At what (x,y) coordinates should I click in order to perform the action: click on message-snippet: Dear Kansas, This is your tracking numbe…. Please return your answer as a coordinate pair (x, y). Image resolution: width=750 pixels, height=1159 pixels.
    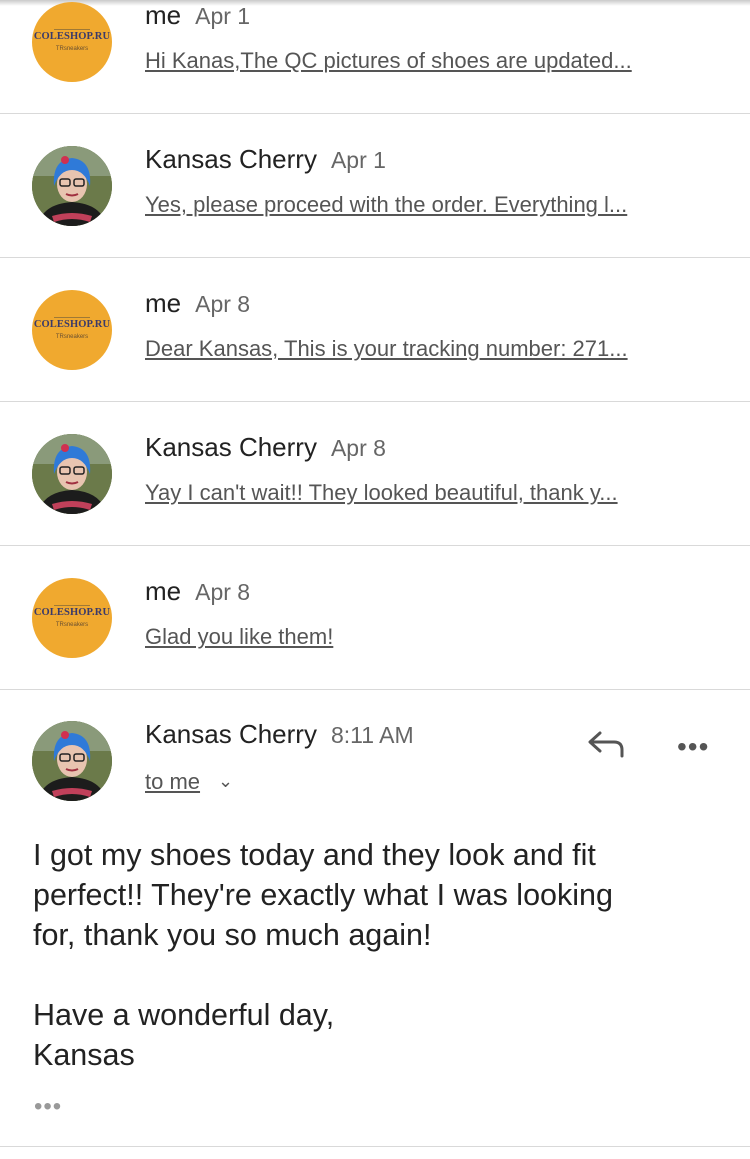
    Looking at the image, I should click on (386, 349).